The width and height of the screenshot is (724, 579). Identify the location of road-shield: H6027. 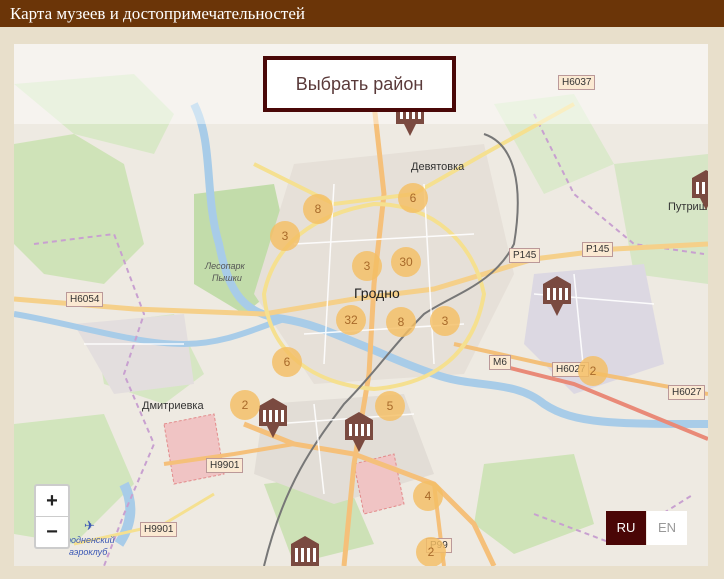
(687, 392).